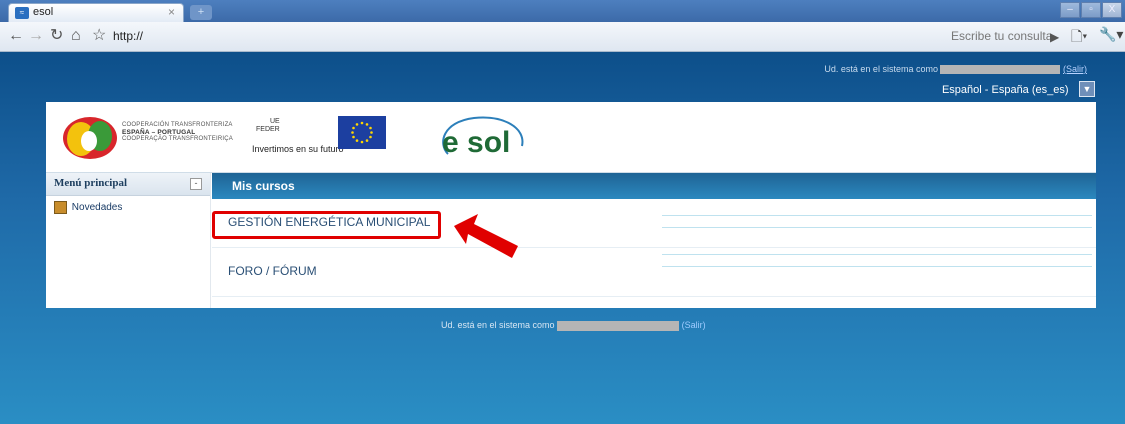 Image resolution: width=1125 pixels, height=424 pixels. What do you see at coordinates (128, 36) in the screenshot?
I see `address-bar: http://` at bounding box center [128, 36].